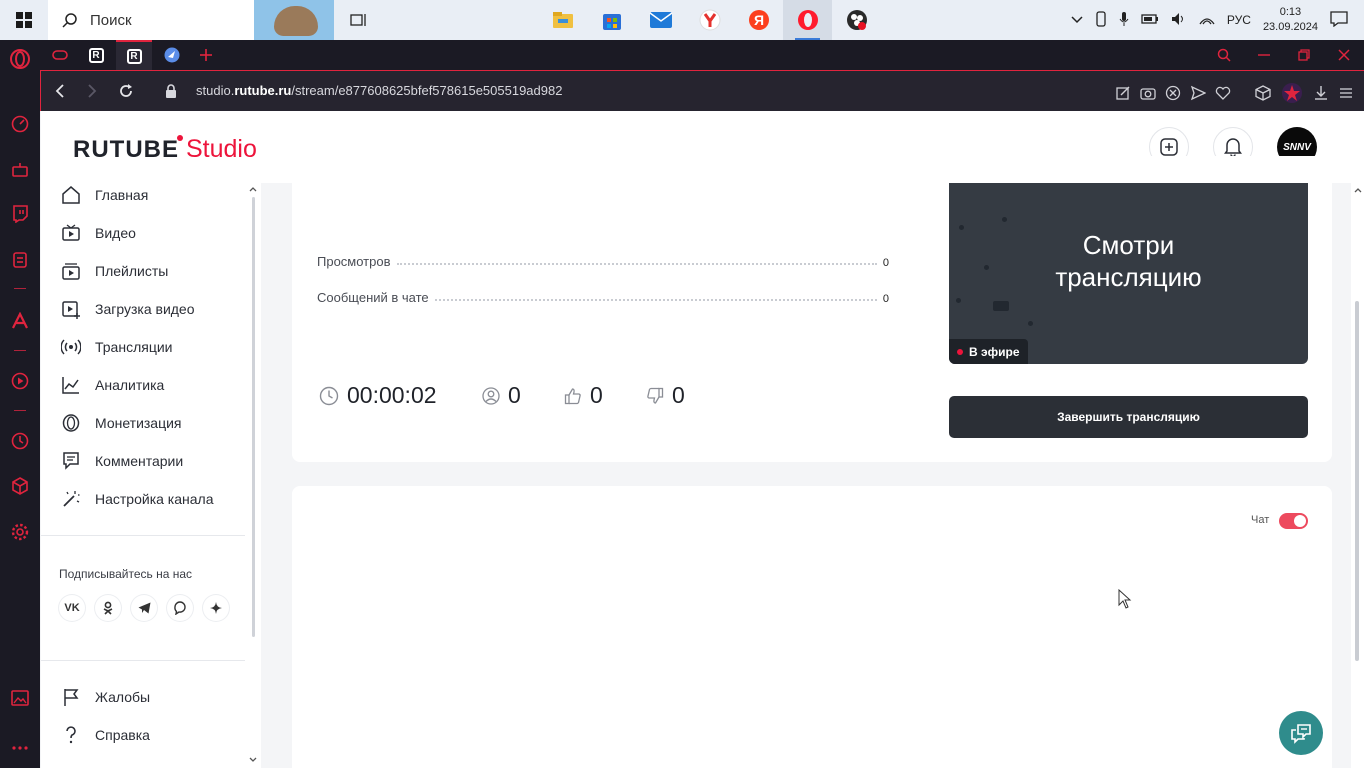 The width and height of the screenshot is (1364, 768). What do you see at coordinates (20, 170) in the screenshot?
I see `gaming-icon` at bounding box center [20, 170].